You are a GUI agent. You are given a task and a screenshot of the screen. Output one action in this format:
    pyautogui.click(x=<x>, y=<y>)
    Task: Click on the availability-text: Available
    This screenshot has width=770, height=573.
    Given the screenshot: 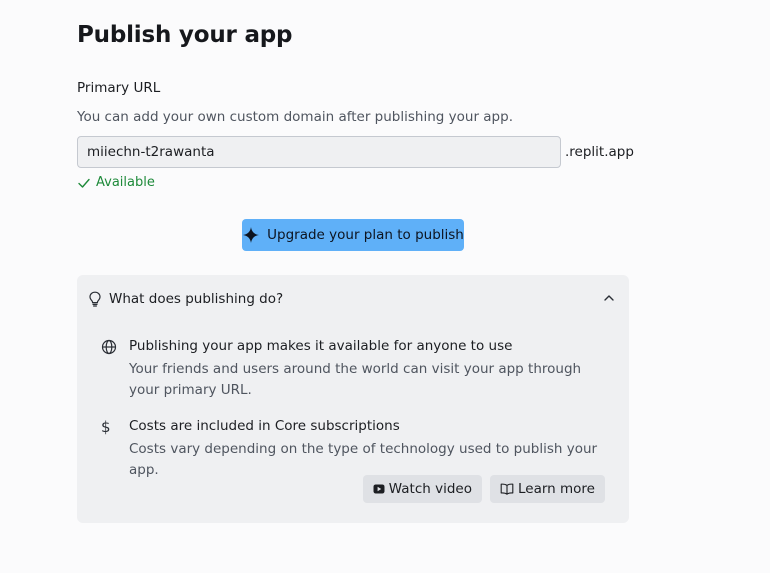 What is the action you would take?
    pyautogui.click(x=125, y=182)
    